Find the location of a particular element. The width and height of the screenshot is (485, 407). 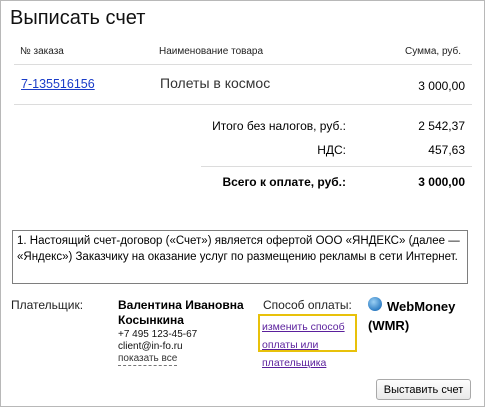

payer-name: Валентина Ивановна Косынкина is located at coordinates (181, 312).